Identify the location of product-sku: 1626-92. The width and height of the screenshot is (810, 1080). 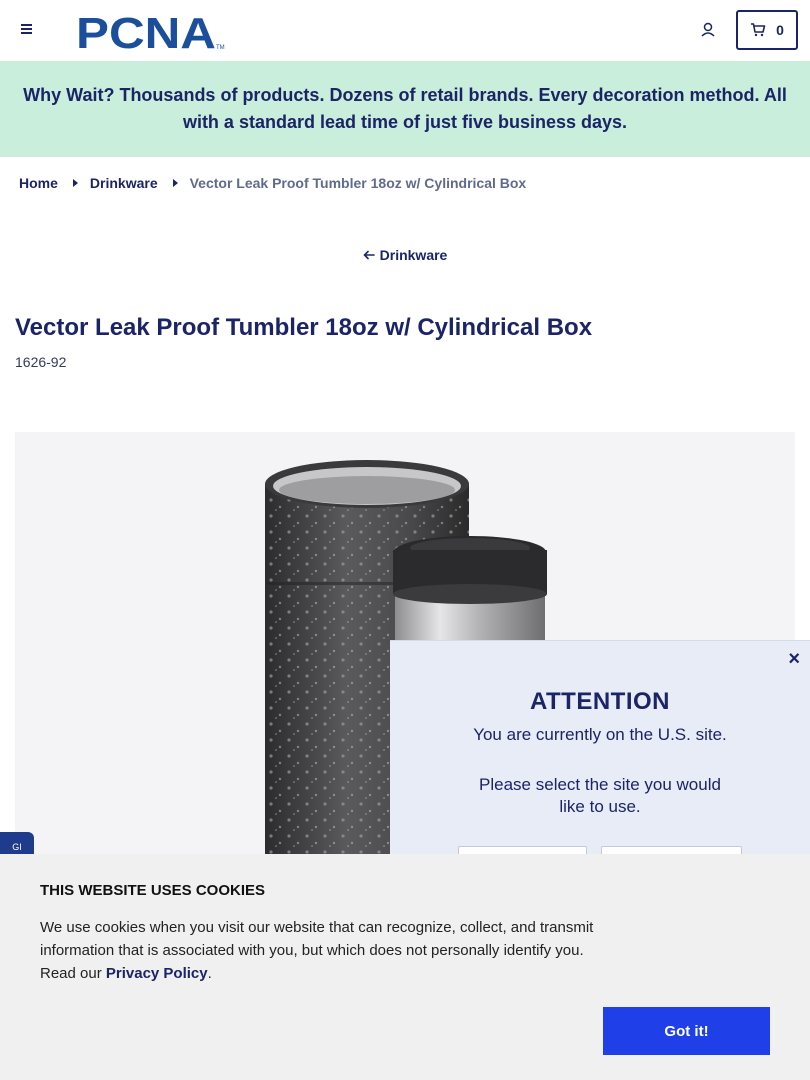
(41, 362).